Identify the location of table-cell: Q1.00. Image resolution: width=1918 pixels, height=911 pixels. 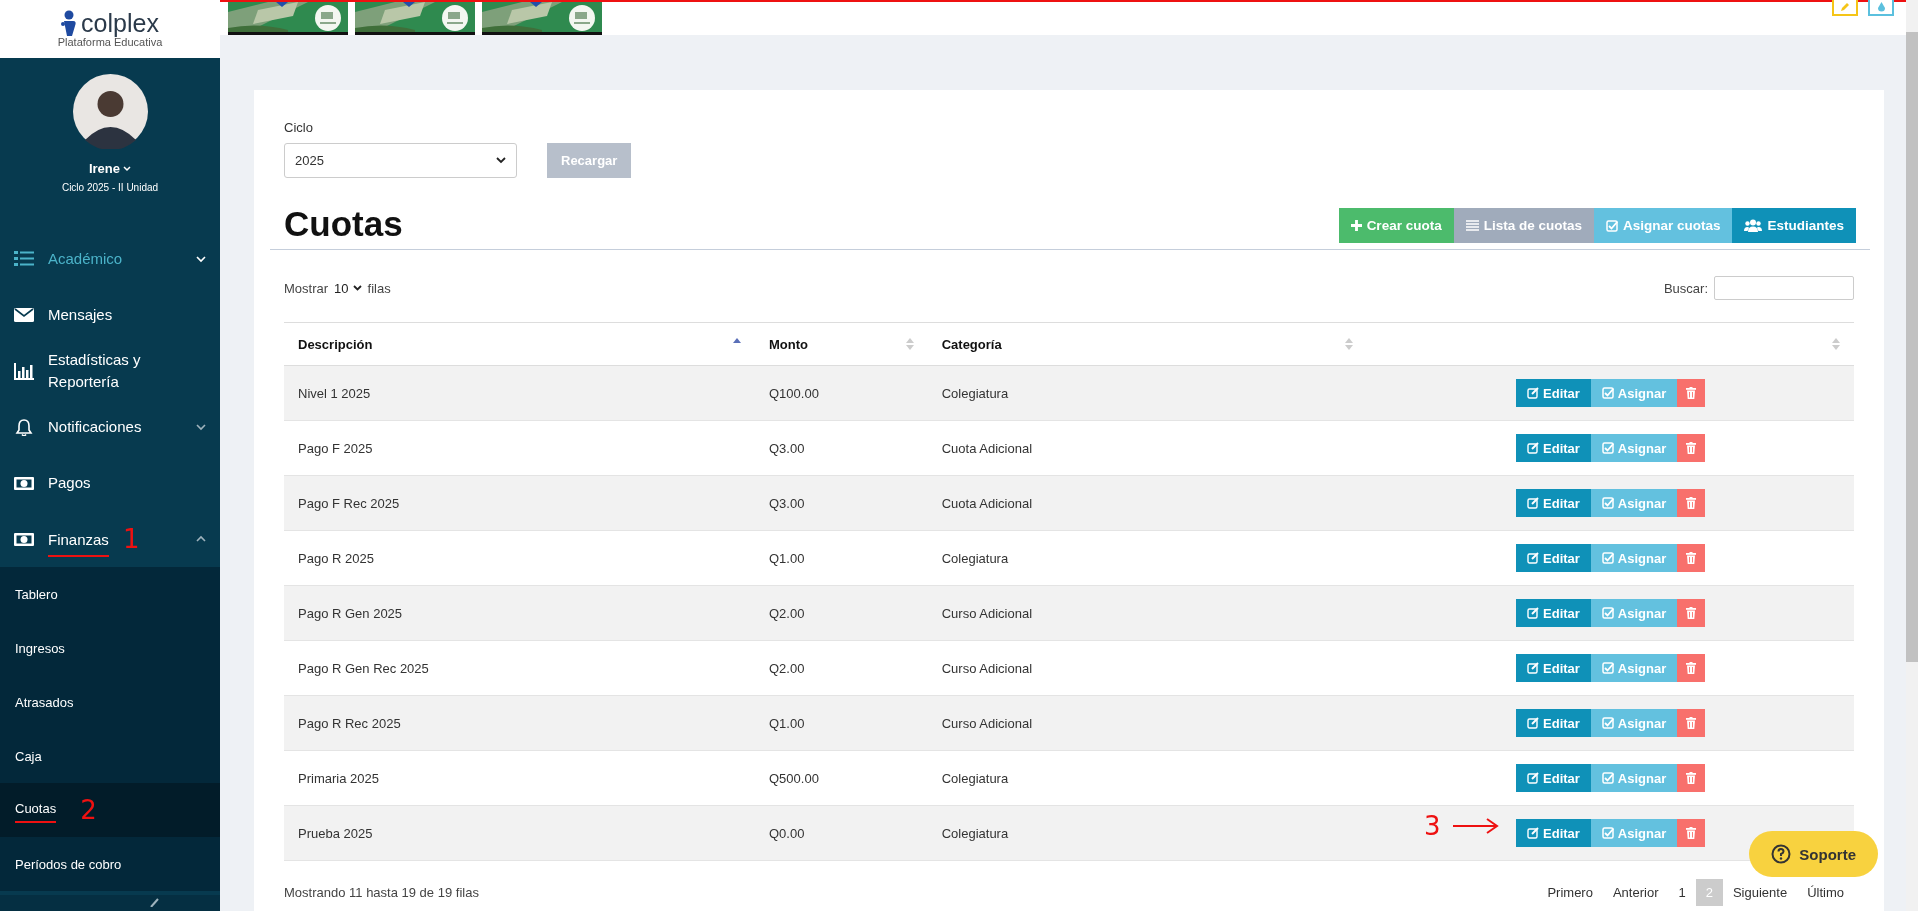
(787, 558).